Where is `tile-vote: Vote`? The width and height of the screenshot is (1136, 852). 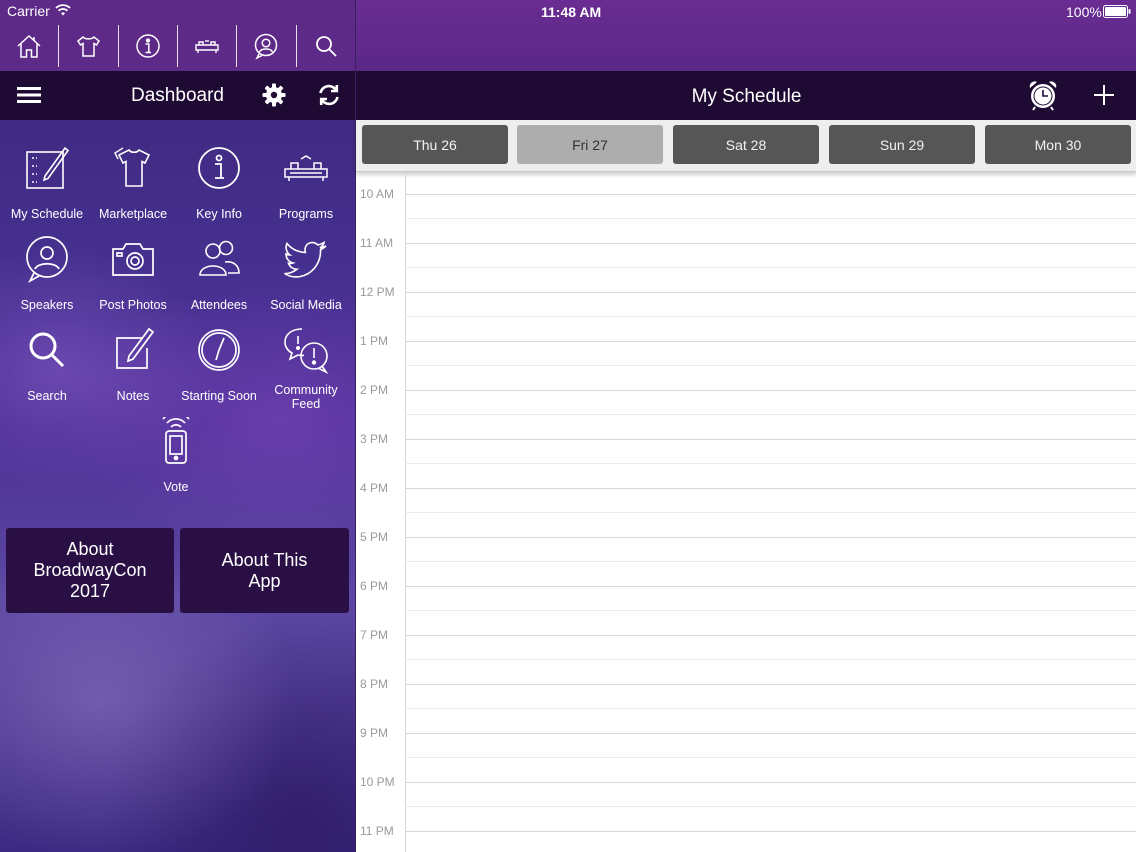
tile-vote: Vote is located at coordinates (176, 462).